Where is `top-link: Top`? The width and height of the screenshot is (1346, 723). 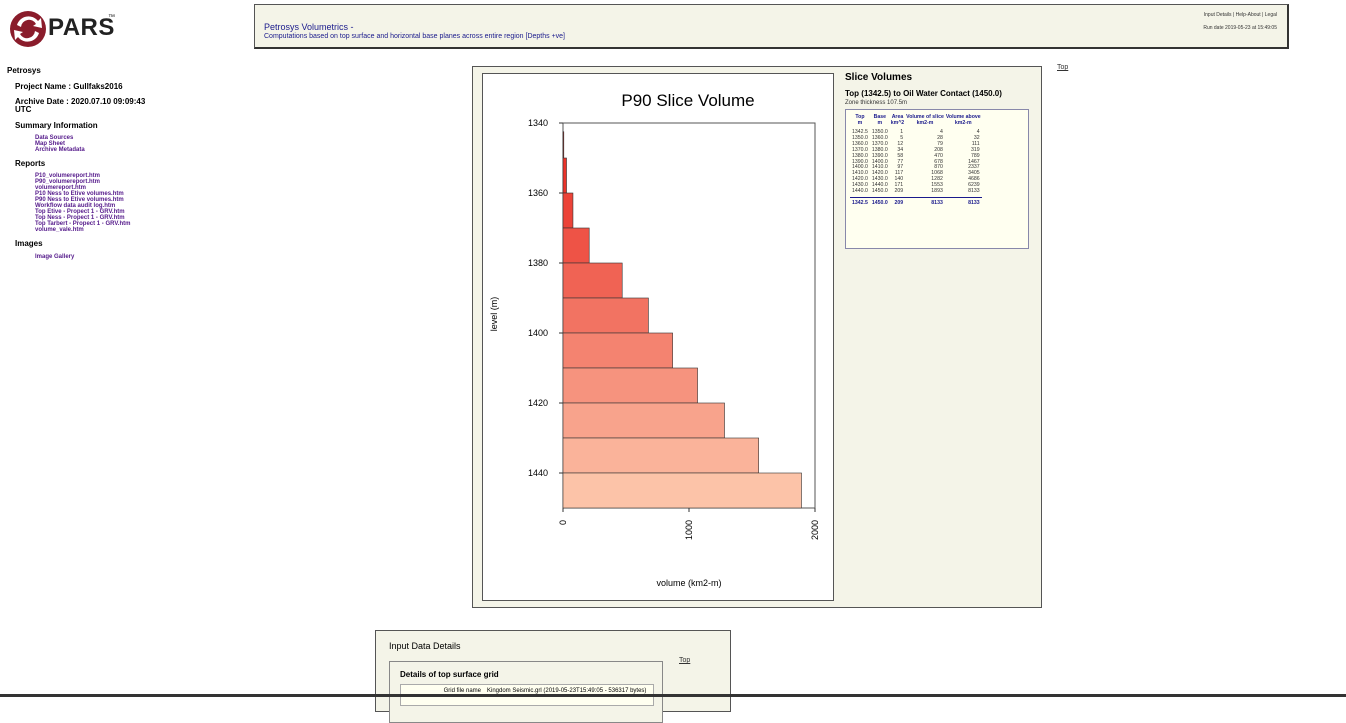
top-link: Top is located at coordinates (1062, 67).